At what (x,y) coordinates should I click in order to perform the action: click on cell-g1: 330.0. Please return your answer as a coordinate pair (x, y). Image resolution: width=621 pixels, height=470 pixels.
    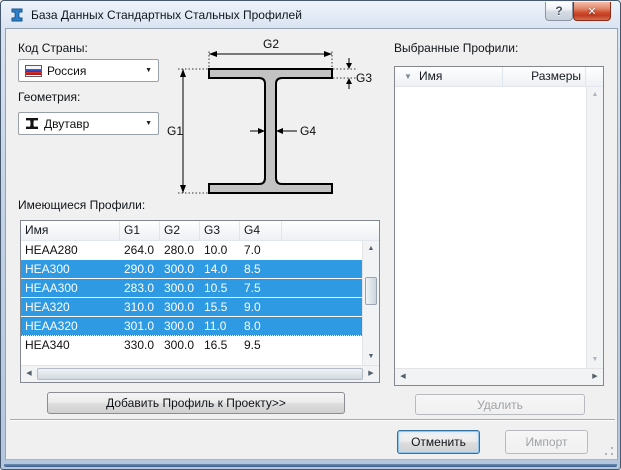
    Looking at the image, I should click on (139, 345).